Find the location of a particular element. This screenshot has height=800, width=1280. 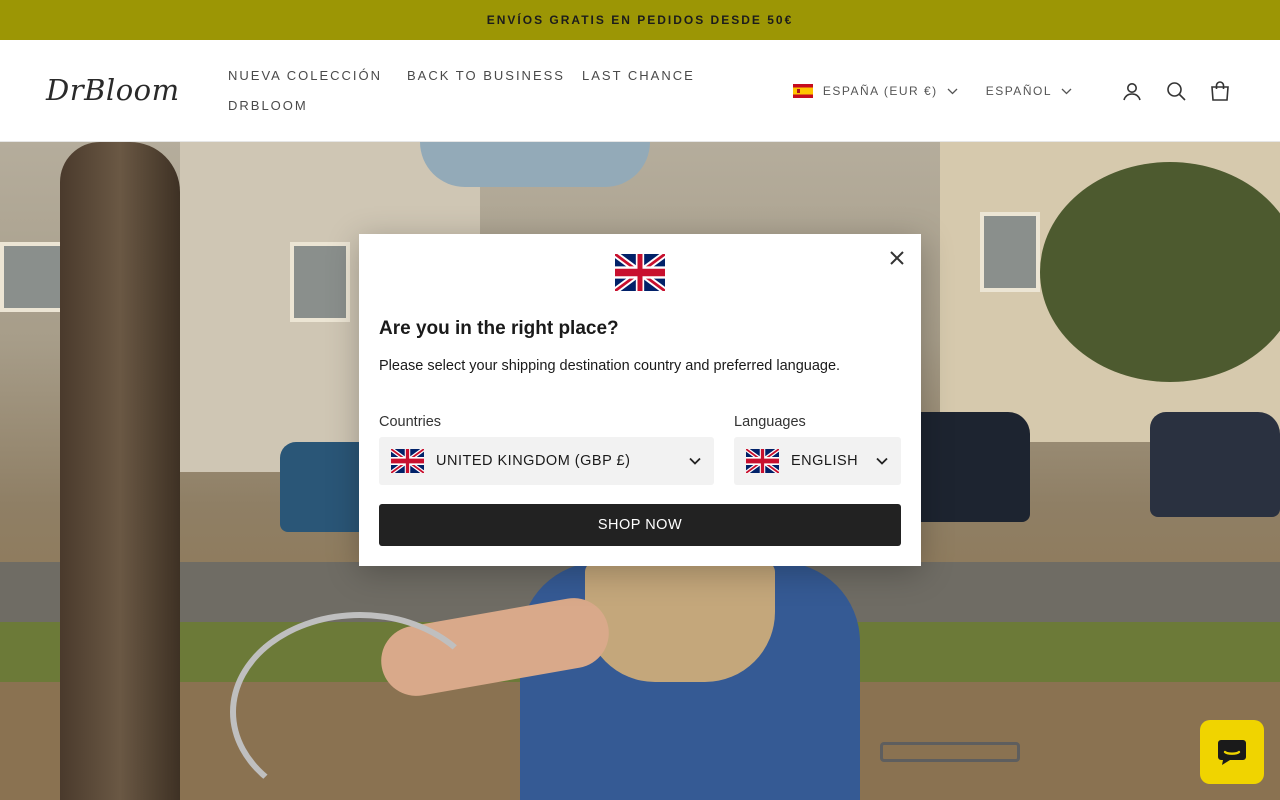

cap is located at coordinates (535, 164).